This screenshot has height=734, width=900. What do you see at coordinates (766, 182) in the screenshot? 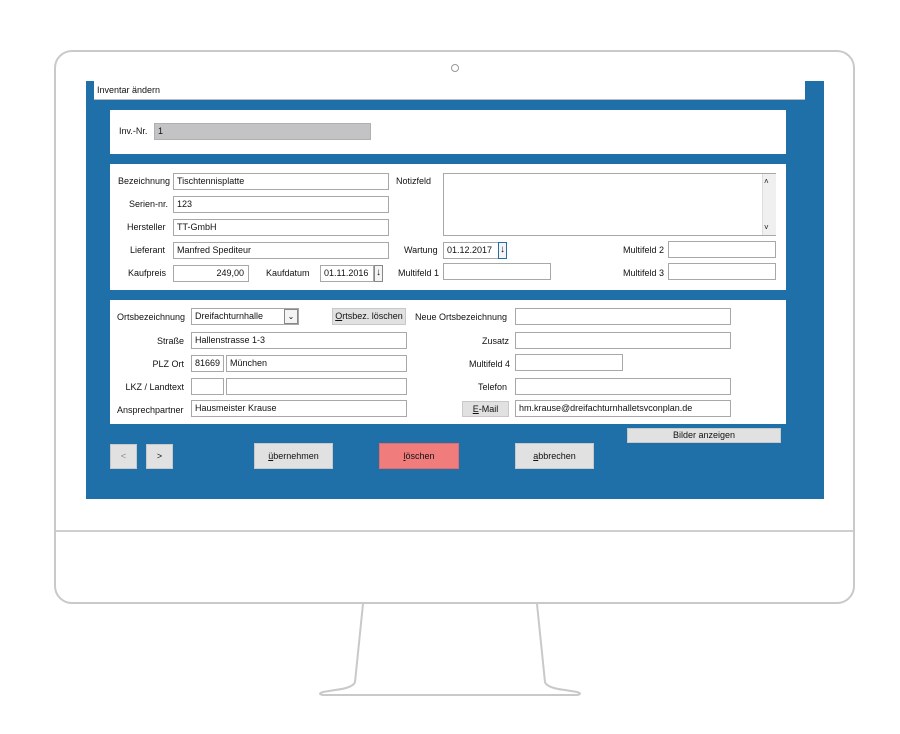
I see `scroll-up-icon: ˄` at bounding box center [766, 182].